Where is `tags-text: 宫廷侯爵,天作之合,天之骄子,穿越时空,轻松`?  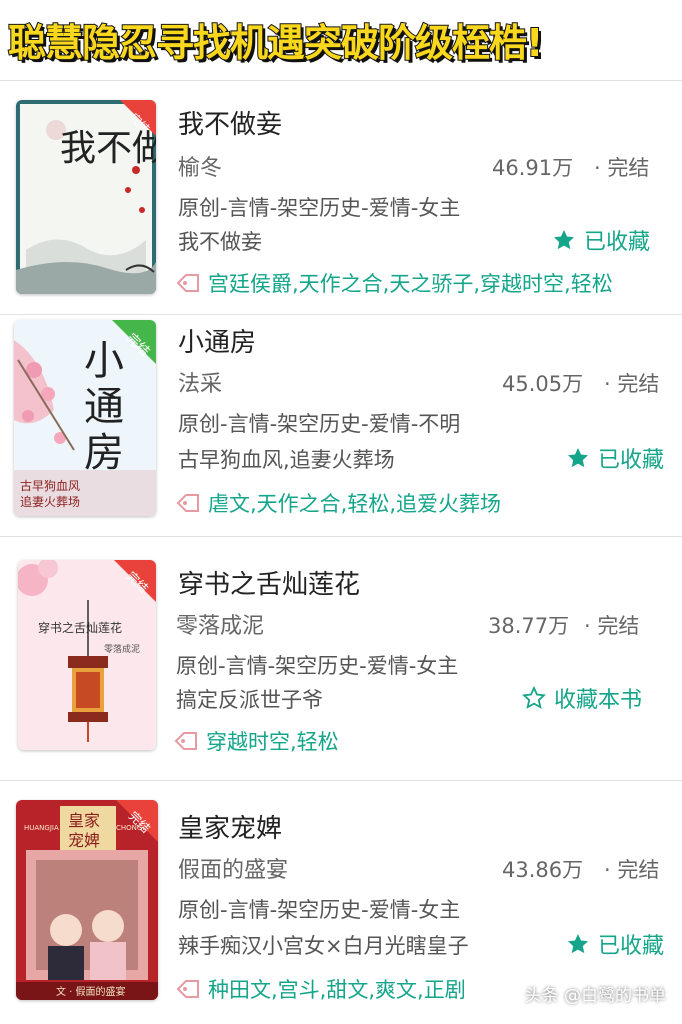 tags-text: 宫廷侯爵,天作之合,天之骄子,穿越时空,轻松 is located at coordinates (410, 283).